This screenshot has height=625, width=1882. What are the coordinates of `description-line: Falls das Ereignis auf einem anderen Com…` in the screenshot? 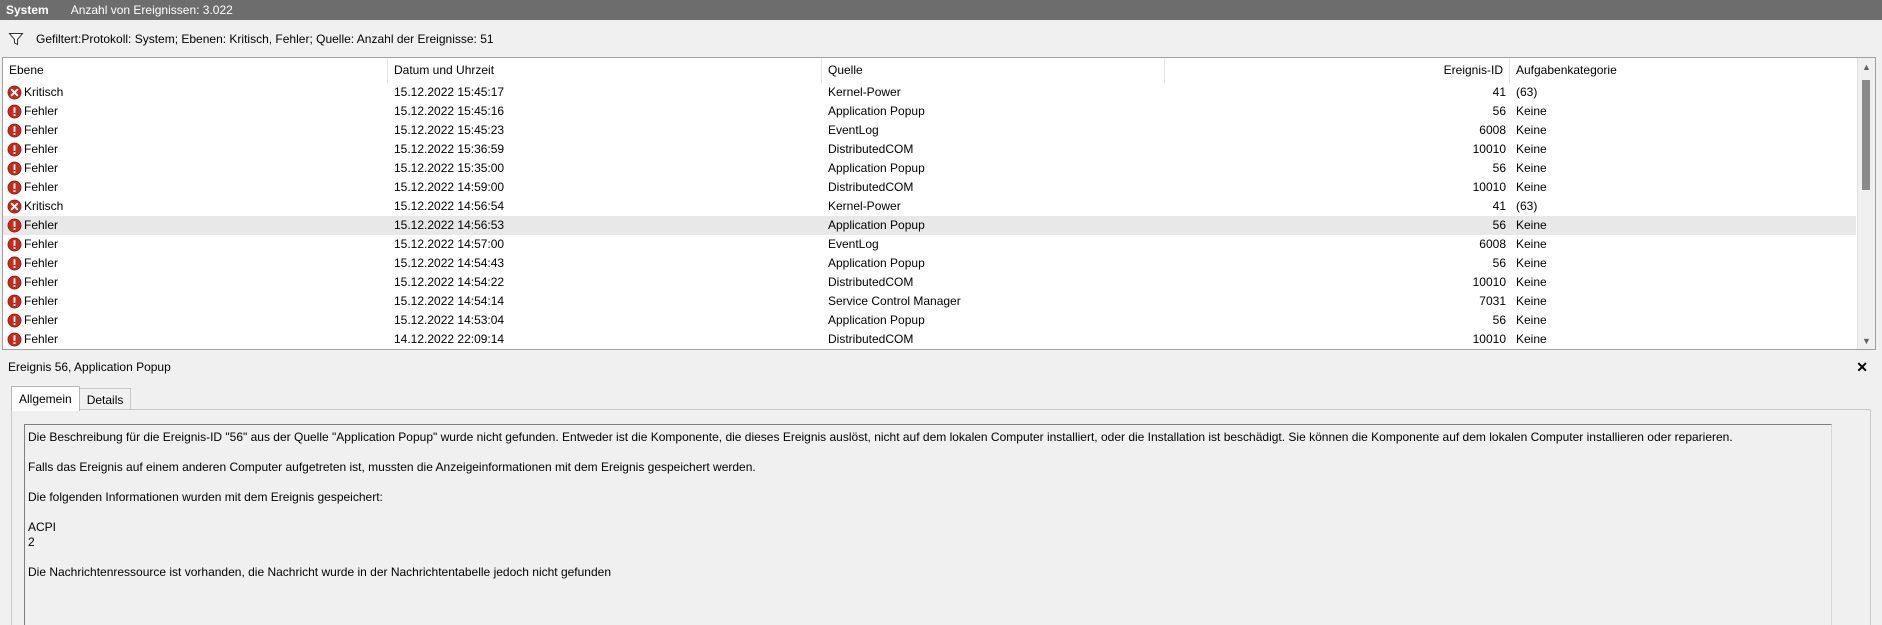 It's located at (392, 467).